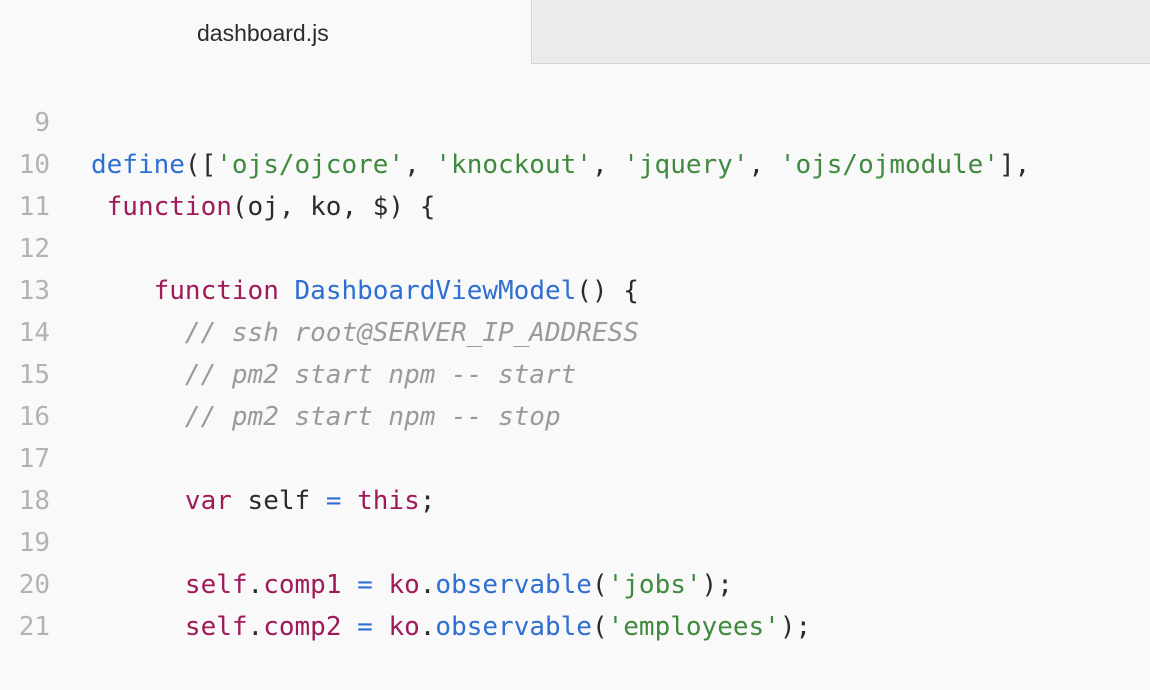 The width and height of the screenshot is (1150, 690). I want to click on code-text: self.comp2 = ko.observable('employees');, so click(498, 627).